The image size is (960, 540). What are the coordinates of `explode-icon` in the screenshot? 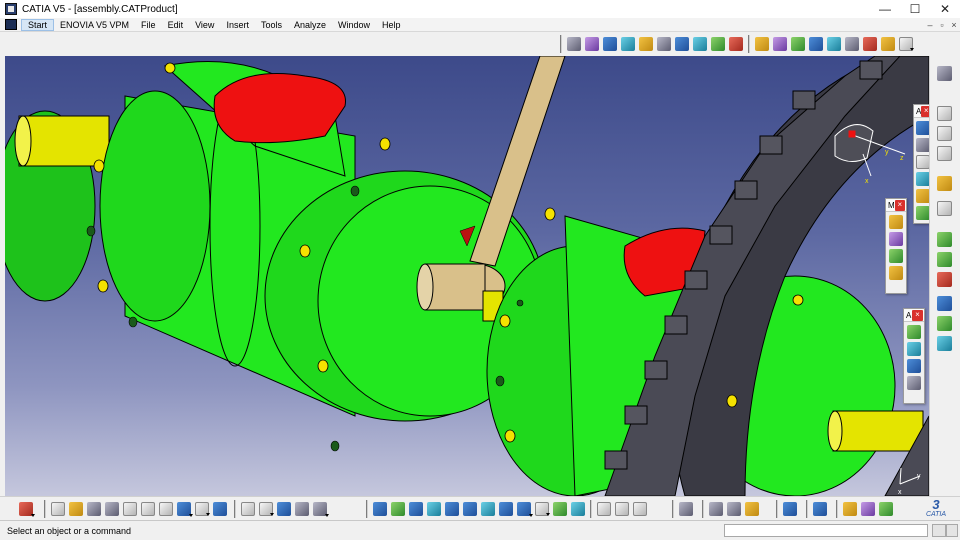 It's located at (646, 44).